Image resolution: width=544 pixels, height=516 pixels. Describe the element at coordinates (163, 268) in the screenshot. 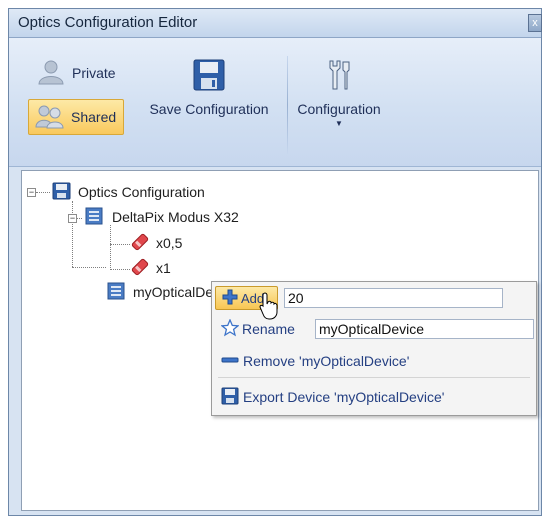

I see `tree-item-lens-label: x1` at that location.